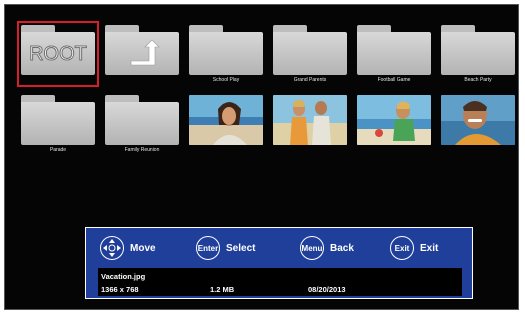  I want to click on root-folder-tile: ROOT, so click(58, 54).